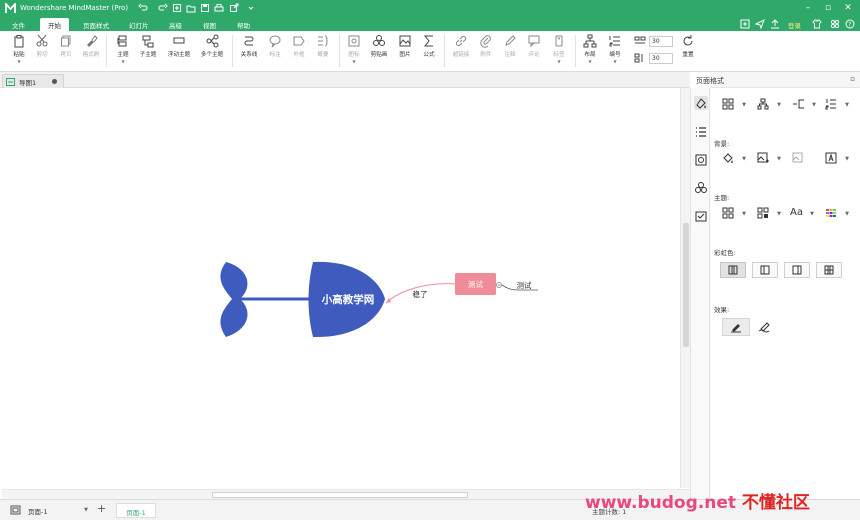 This screenshot has height=520, width=860. I want to click on horizontal-scroll-thumb, so click(340, 495).